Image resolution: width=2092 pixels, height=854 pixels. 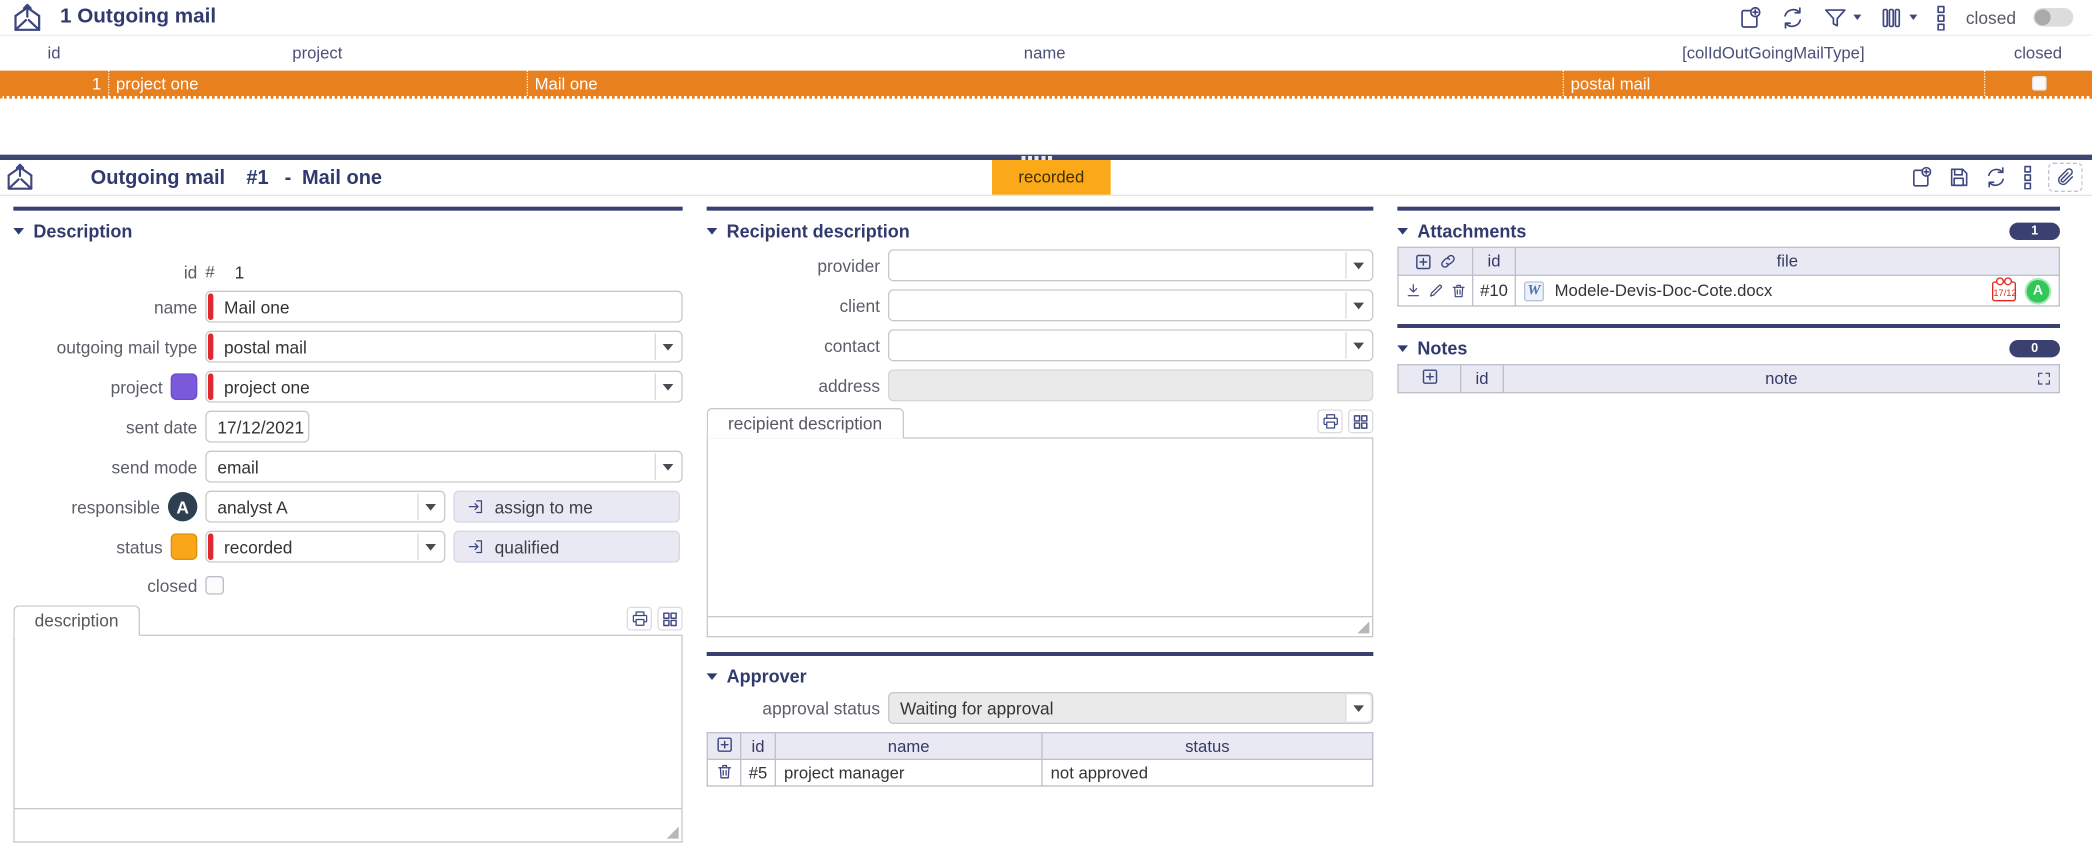 What do you see at coordinates (1046, 17) in the screenshot?
I see `list-header: 1 Outgoing mail closed` at bounding box center [1046, 17].